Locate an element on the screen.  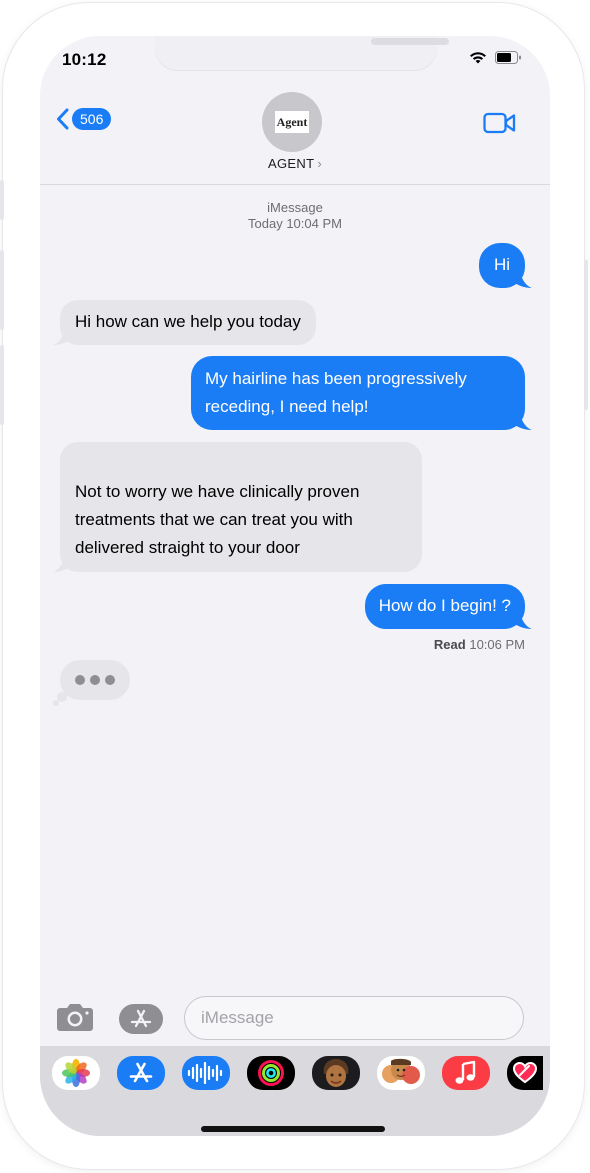
read-receipt: Read 10:06 PM is located at coordinates (479, 644).